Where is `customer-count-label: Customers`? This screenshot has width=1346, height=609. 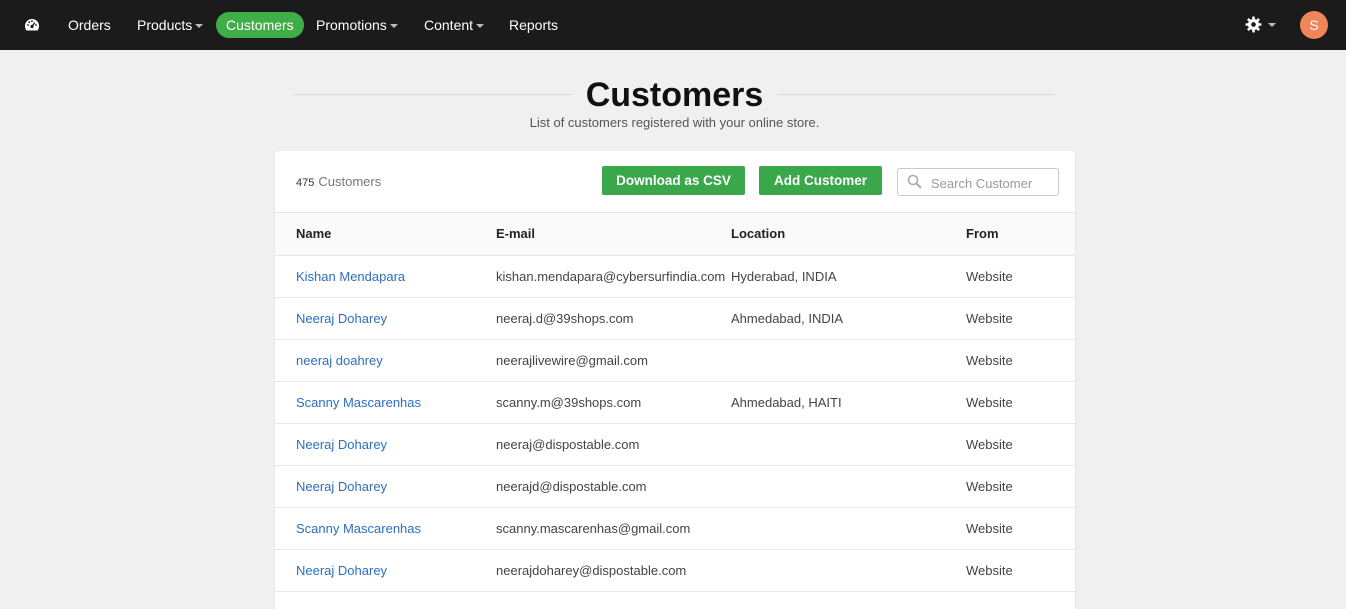 customer-count-label: Customers is located at coordinates (350, 181).